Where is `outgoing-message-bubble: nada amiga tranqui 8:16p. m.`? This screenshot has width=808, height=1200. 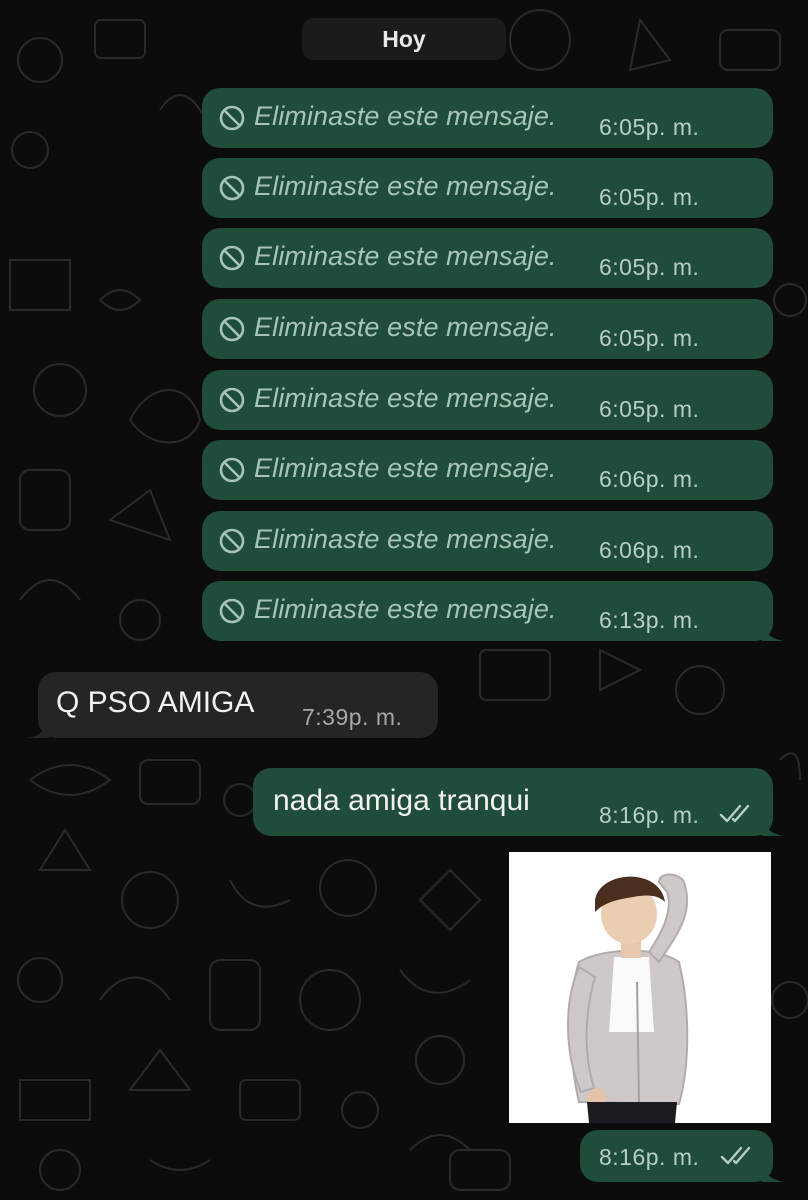 outgoing-message-bubble: nada amiga tranqui 8:16p. m. is located at coordinates (518, 802).